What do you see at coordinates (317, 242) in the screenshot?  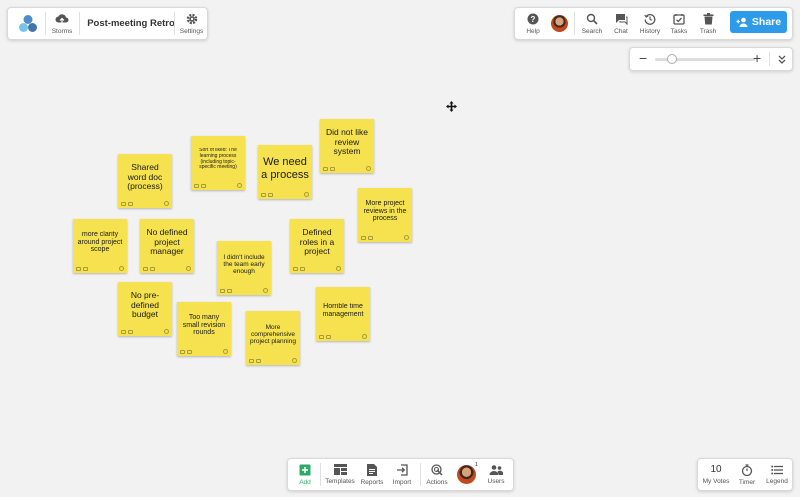 I see `note-text: Defined roles in a project` at bounding box center [317, 242].